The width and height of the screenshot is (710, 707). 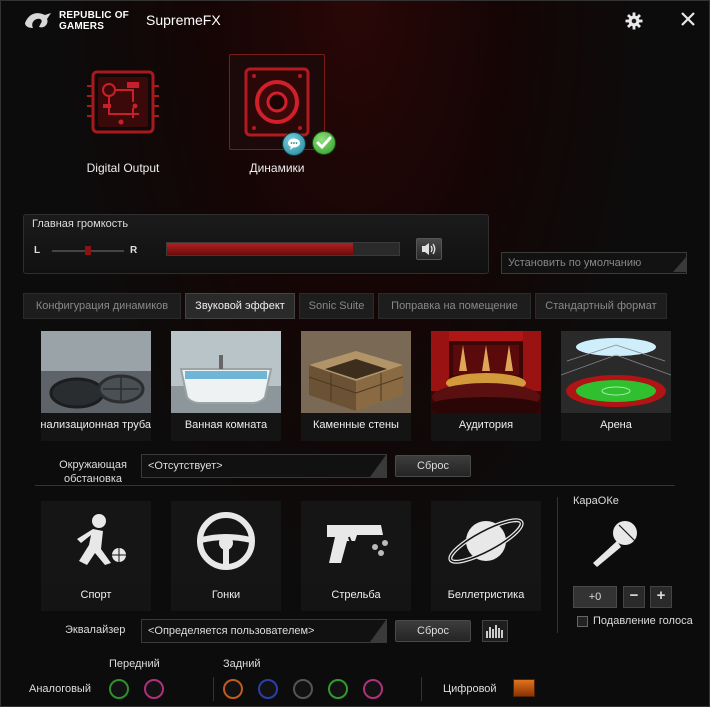 What do you see at coordinates (582, 621) in the screenshot?
I see `voice-cancel-checkbox` at bounding box center [582, 621].